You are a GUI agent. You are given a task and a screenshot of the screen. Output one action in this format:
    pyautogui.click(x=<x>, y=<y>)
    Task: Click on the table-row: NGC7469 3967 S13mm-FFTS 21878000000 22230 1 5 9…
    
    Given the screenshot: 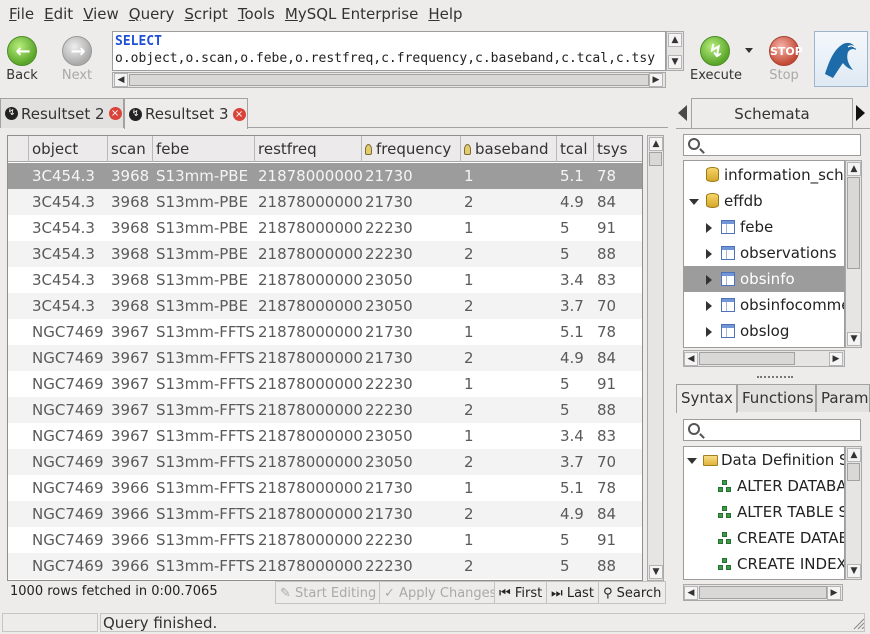 What is the action you would take?
    pyautogui.click(x=325, y=384)
    